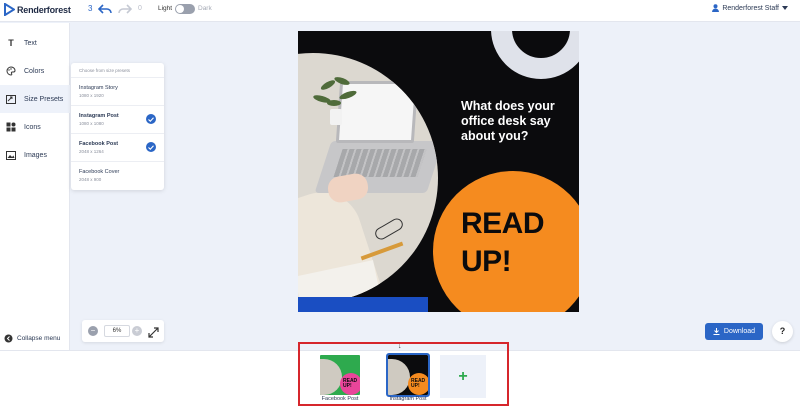 Image resolution: width=800 pixels, height=406 pixels. I want to click on preset-size: 2048 x 900, so click(90, 179).